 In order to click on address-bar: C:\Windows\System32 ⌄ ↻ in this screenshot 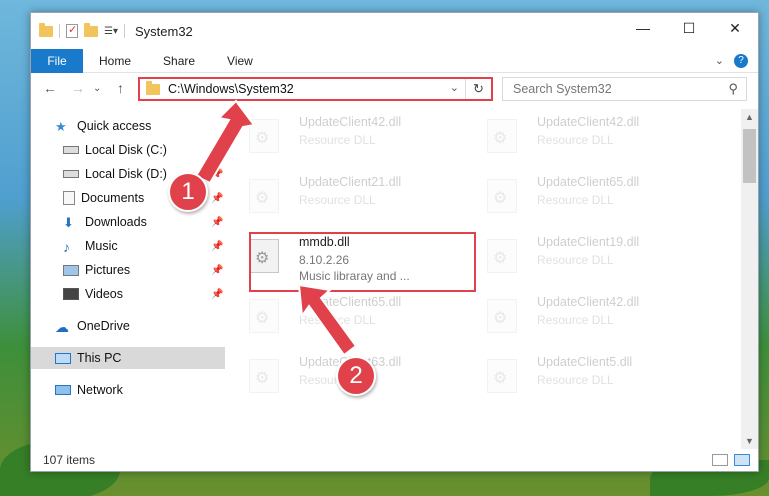, I will do `click(315, 89)`.